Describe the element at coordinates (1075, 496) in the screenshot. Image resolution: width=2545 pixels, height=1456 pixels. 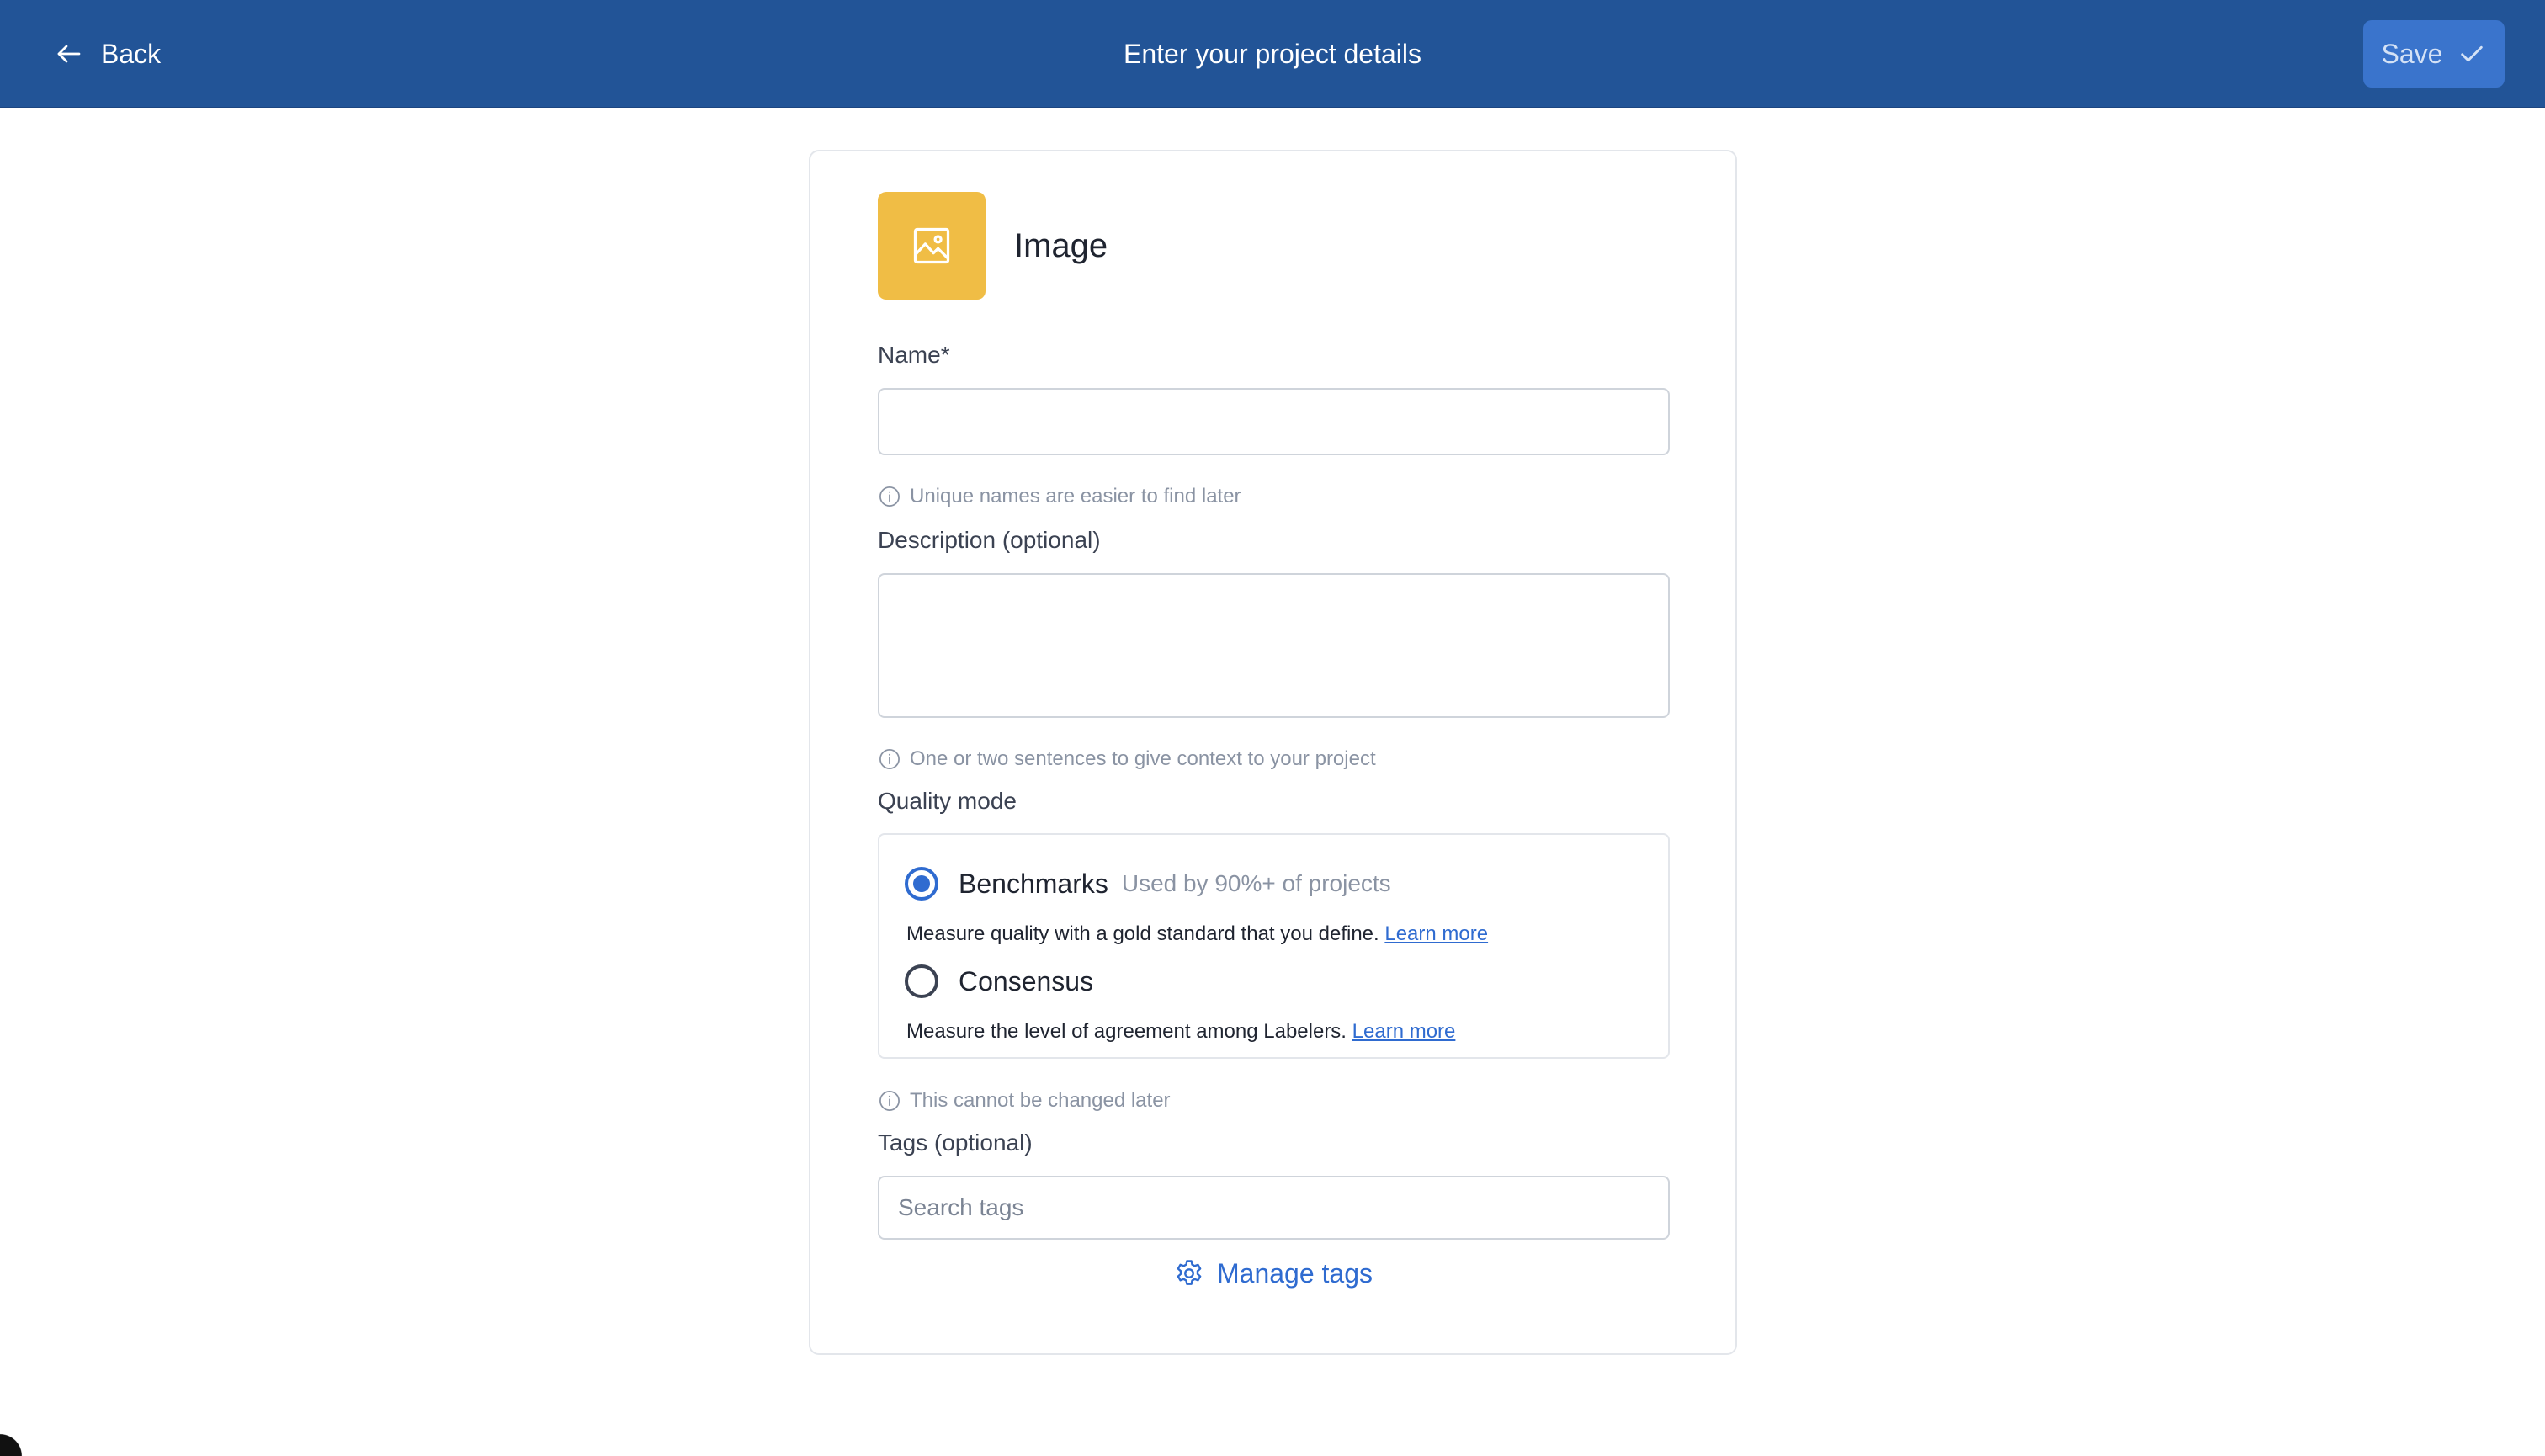
I see `name-hint-text: Unique names are easier to find later` at that location.